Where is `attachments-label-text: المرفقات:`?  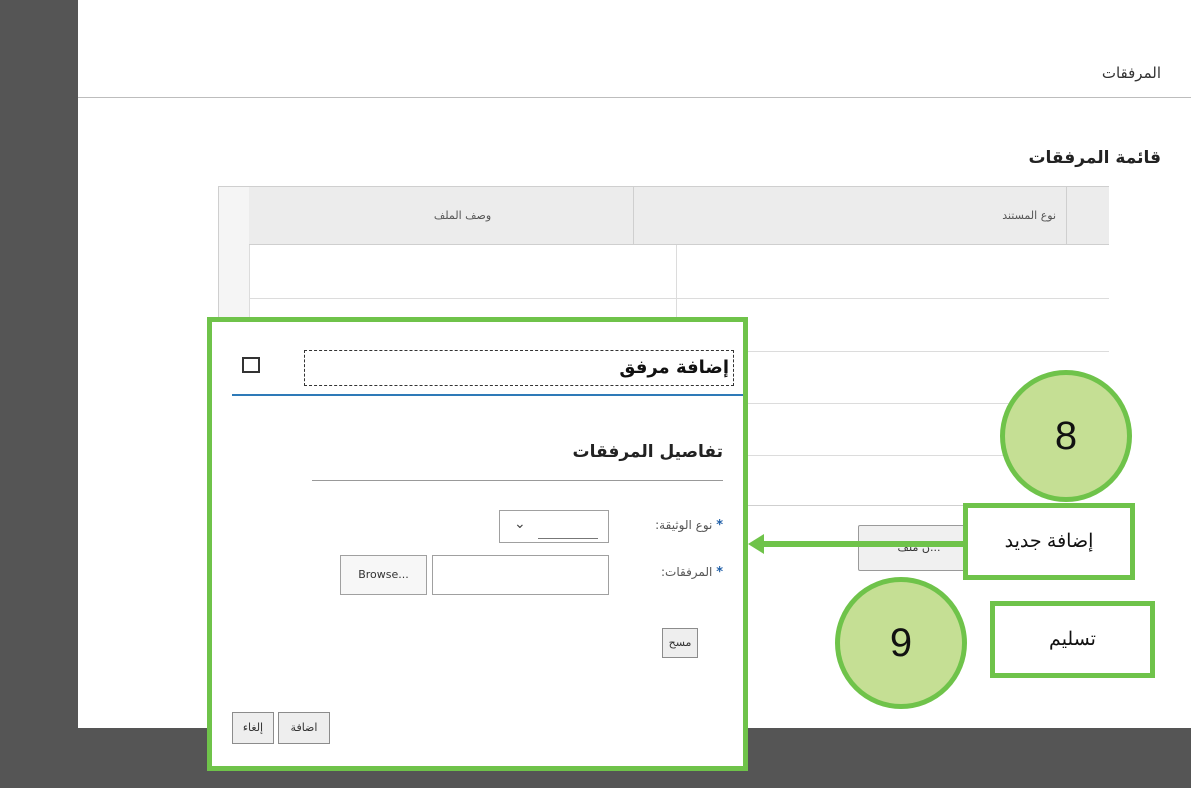 attachments-label-text: المرفقات: is located at coordinates (687, 572).